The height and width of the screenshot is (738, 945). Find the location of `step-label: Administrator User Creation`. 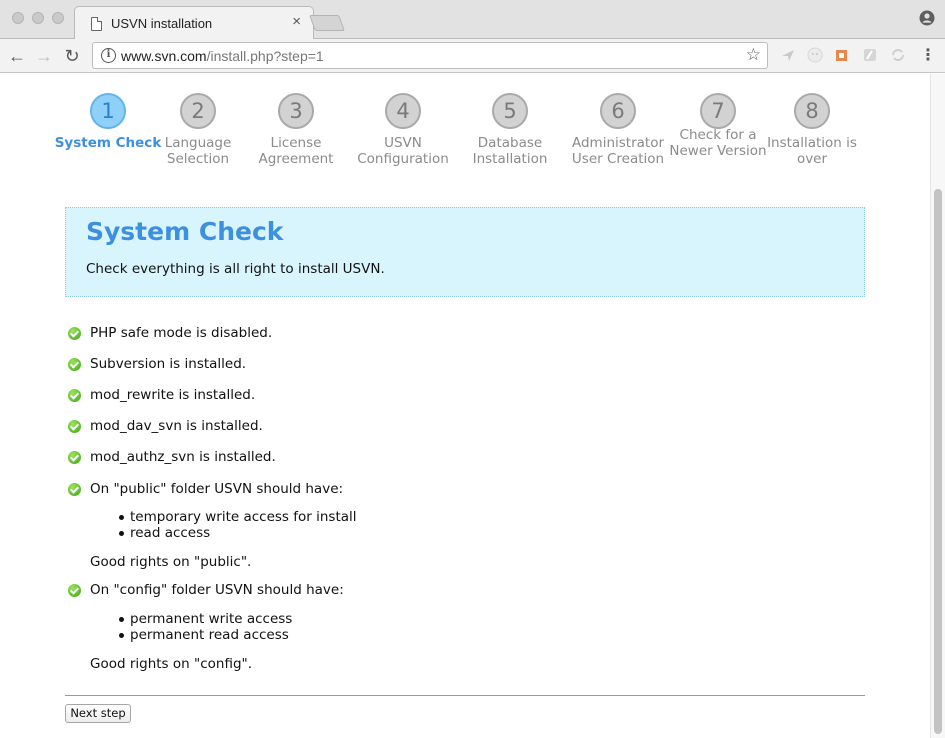

step-label: Administrator User Creation is located at coordinates (618, 151).